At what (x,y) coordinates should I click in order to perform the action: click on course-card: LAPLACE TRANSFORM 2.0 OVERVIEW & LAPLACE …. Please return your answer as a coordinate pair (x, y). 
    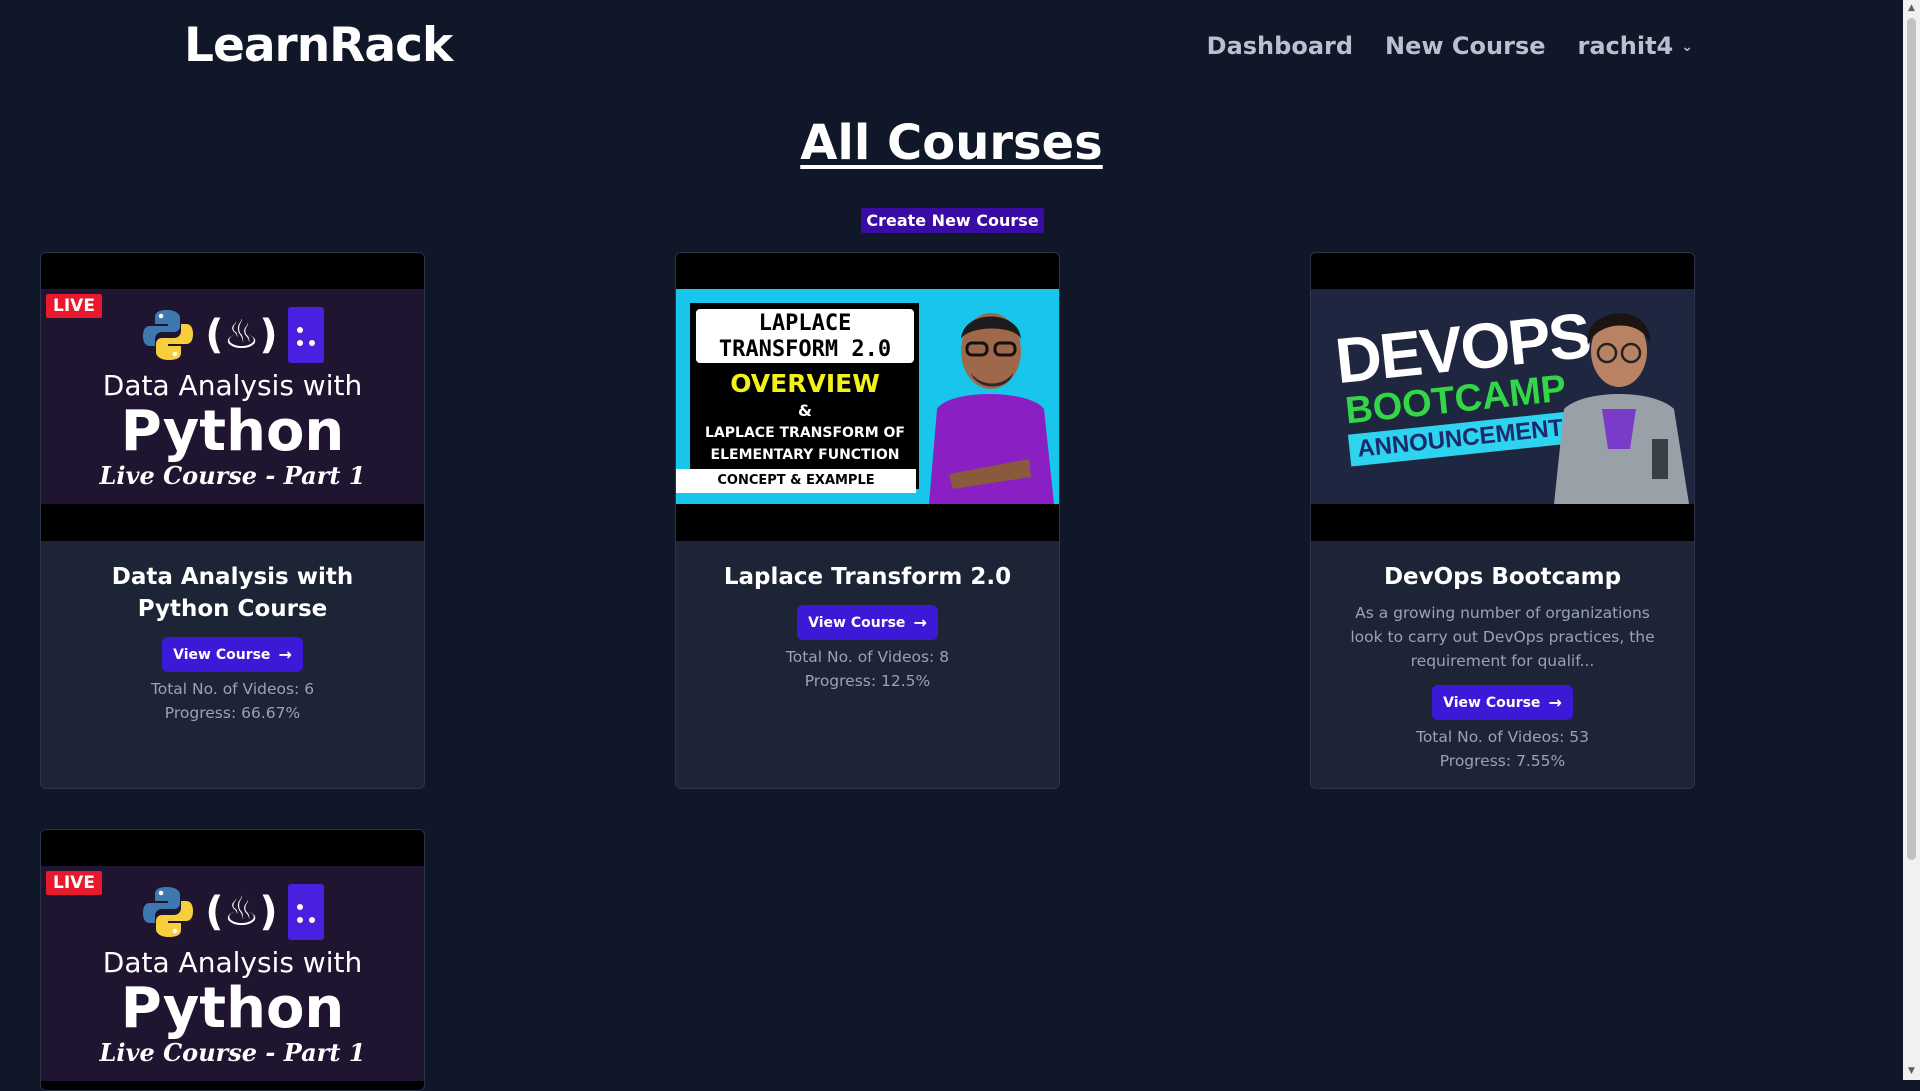
    Looking at the image, I should click on (867, 520).